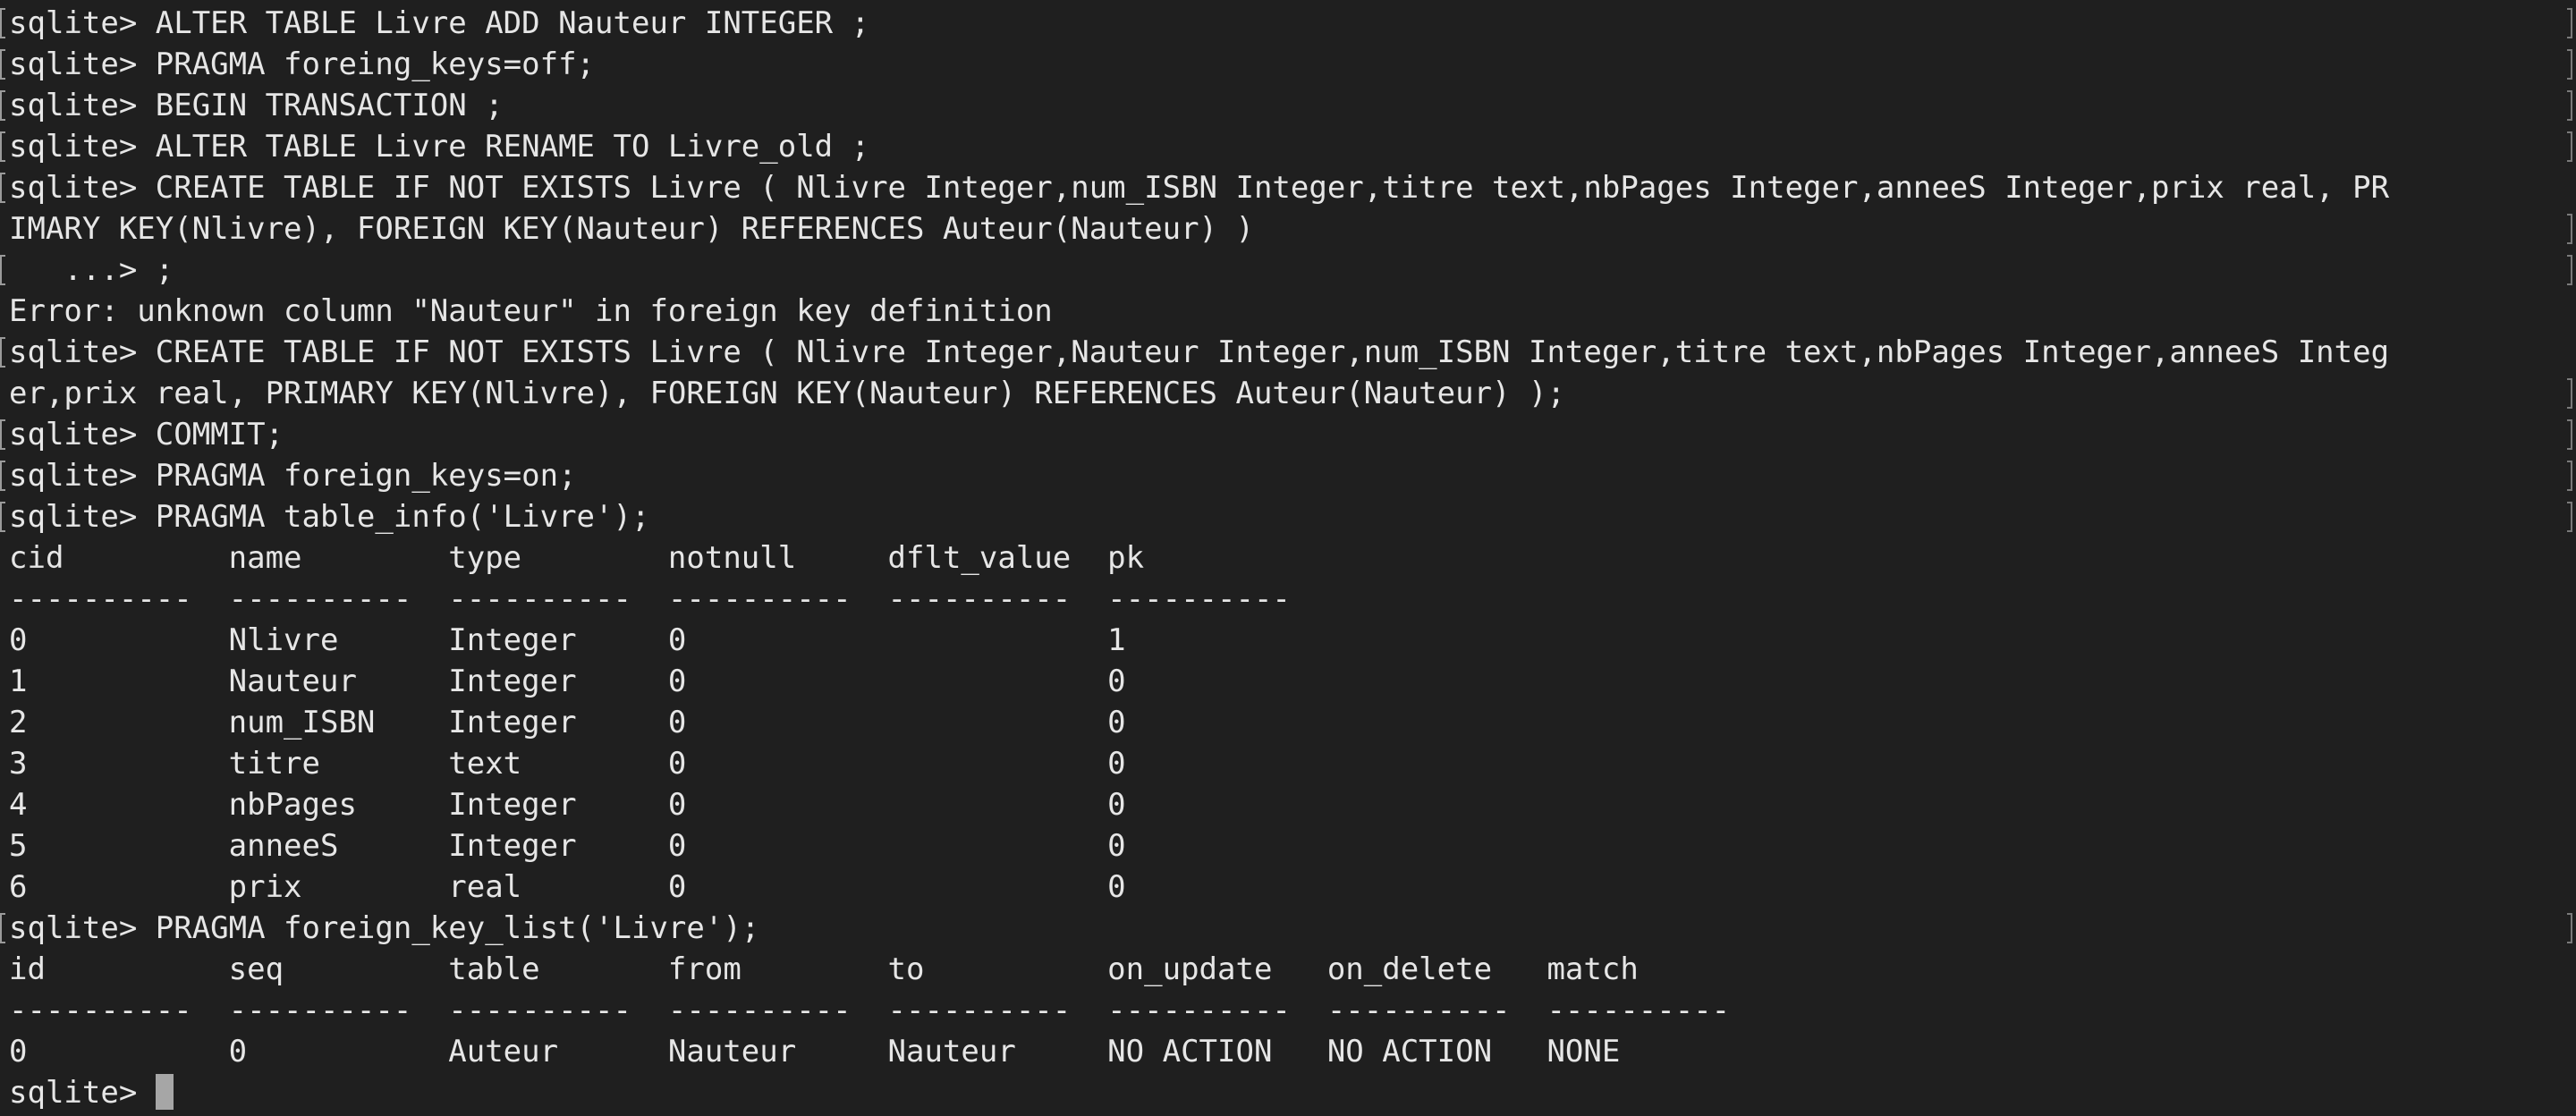 The width and height of the screenshot is (2576, 1116). Describe the element at coordinates (1288, 516) in the screenshot. I see `terminal-line-13: sqlite> PRAGMA table_info('Livre');` at that location.